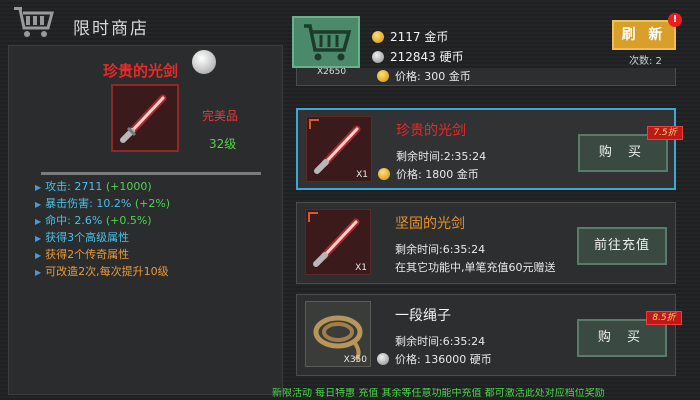 This screenshot has width=700, height=400. I want to click on stat-label: 获得2个传奇属性, so click(87, 254).